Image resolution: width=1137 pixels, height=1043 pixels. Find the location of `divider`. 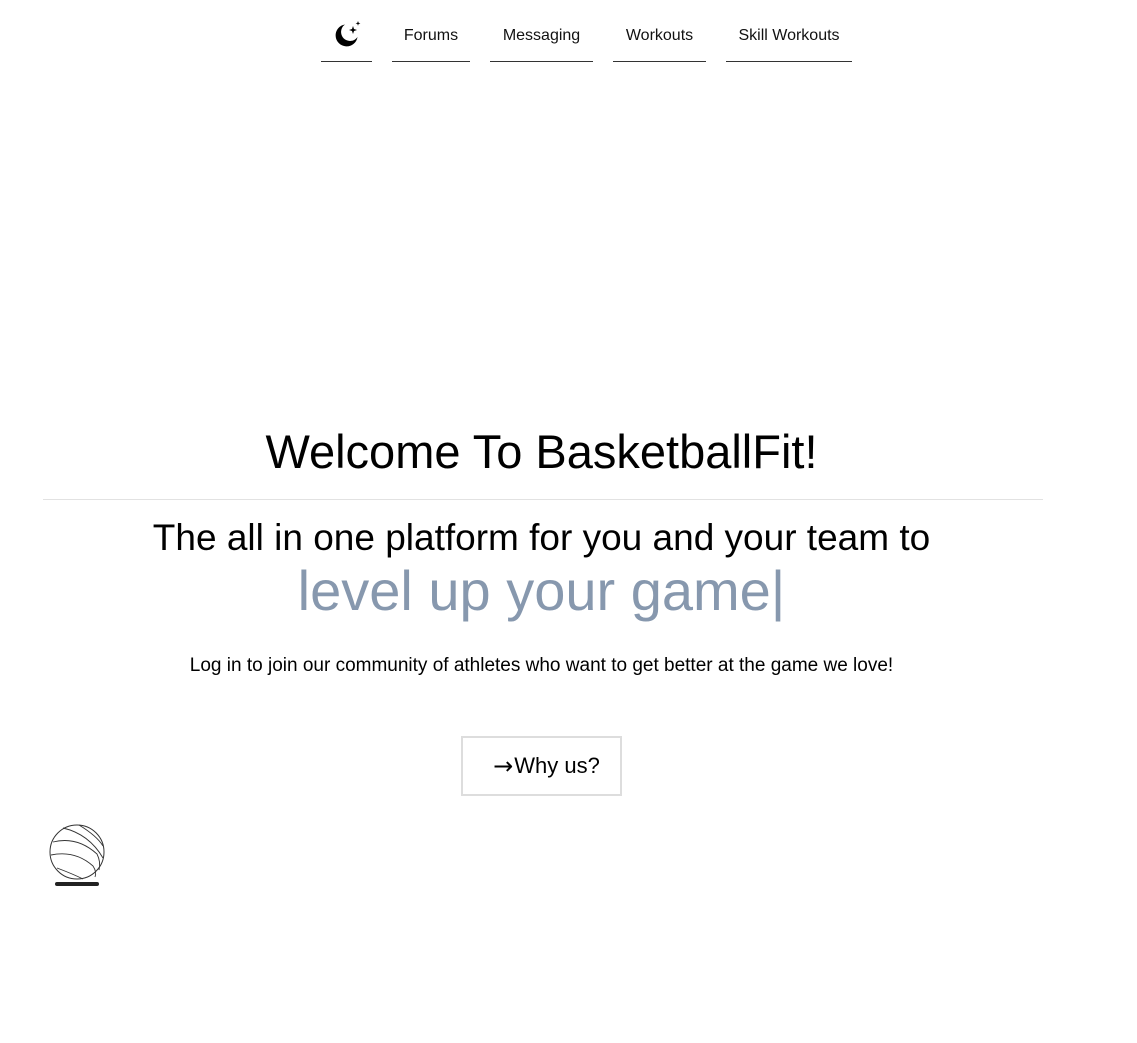

divider is located at coordinates (543, 499).